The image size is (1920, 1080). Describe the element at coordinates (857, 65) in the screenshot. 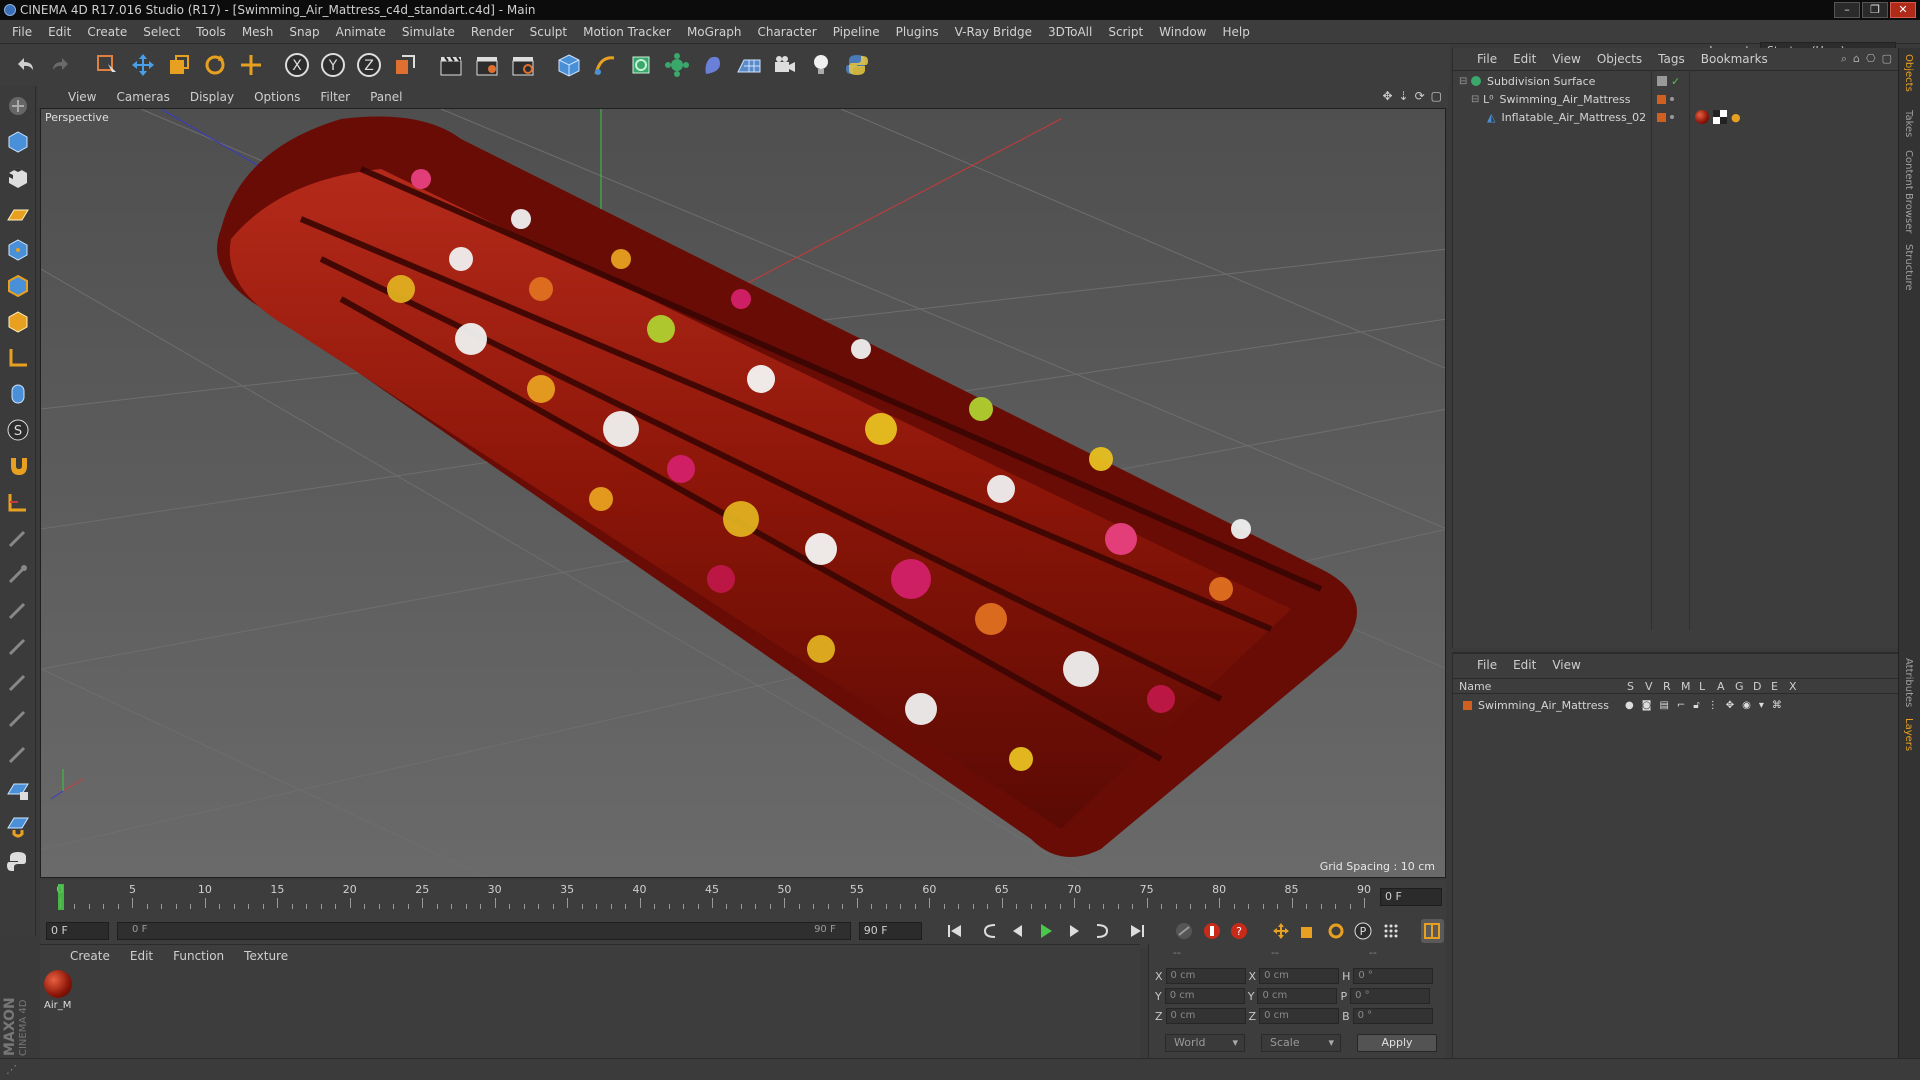

I see `python-button` at that location.